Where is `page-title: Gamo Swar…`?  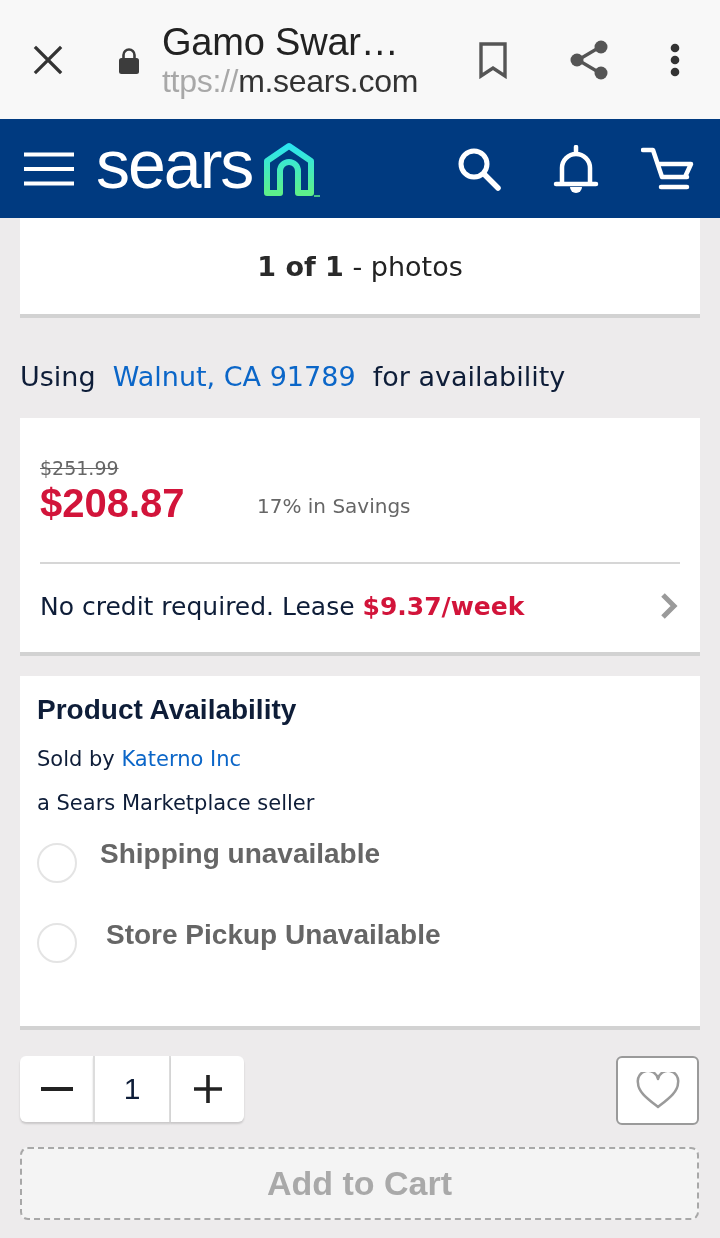 page-title: Gamo Swar… is located at coordinates (281, 41).